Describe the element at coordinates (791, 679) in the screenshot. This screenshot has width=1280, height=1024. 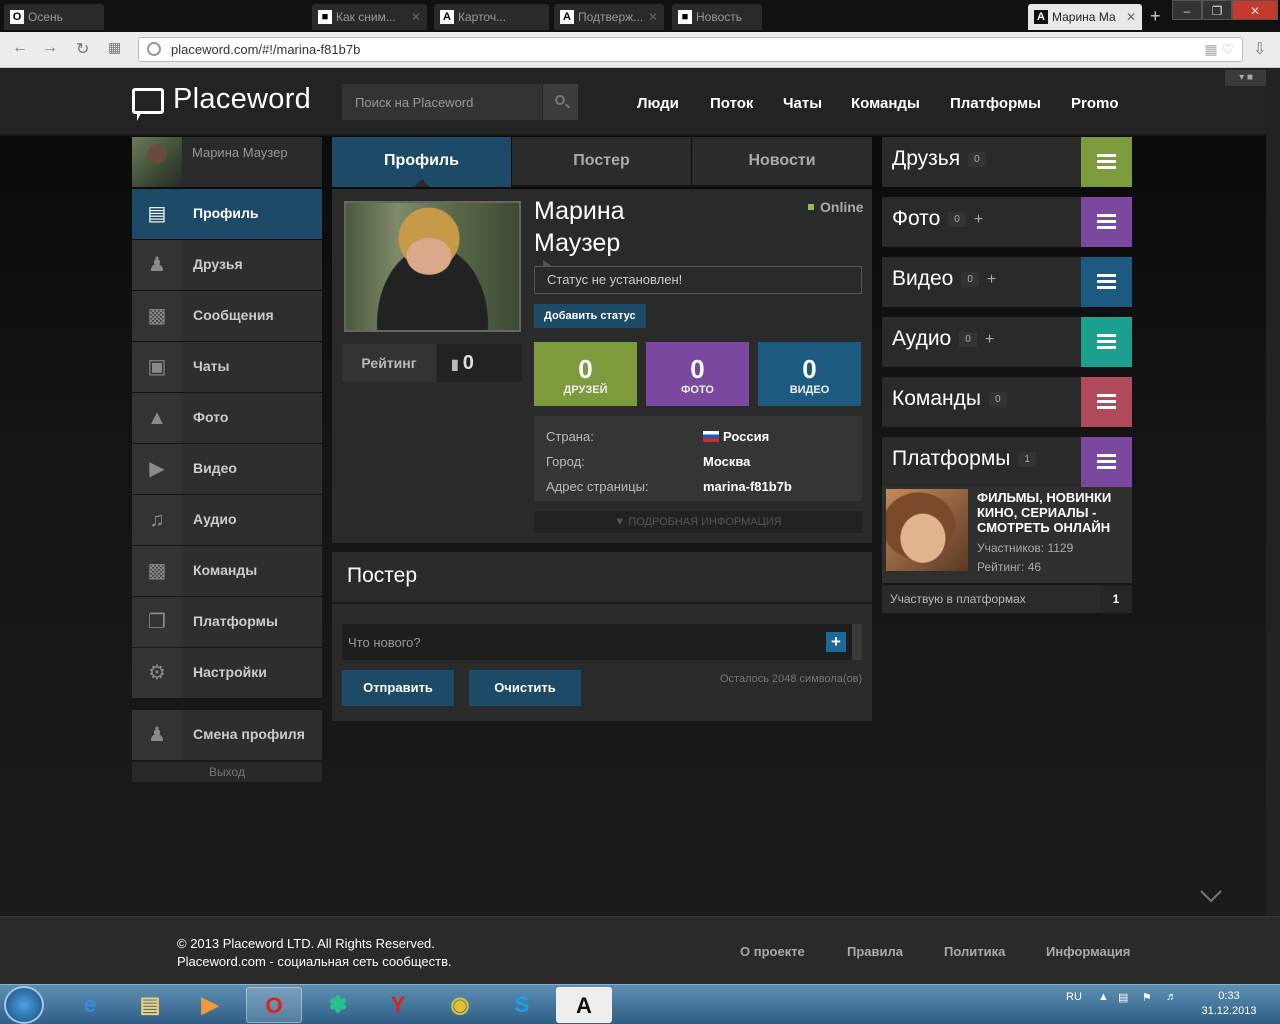
I see `chars-remaining: Осталось 2048 символа(ов)` at that location.